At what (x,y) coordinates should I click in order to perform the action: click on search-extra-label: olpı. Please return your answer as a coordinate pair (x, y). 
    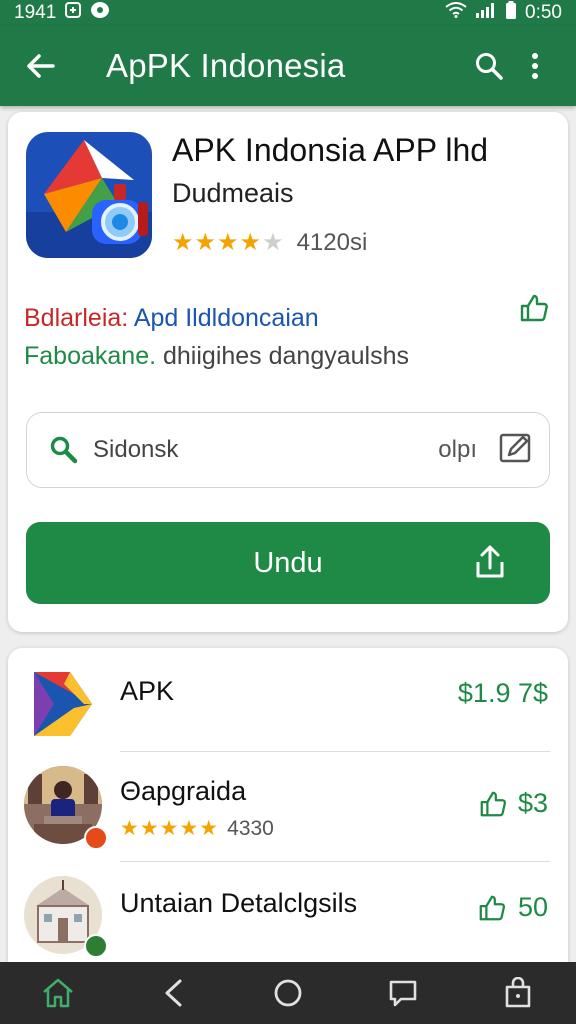
    Looking at the image, I should click on (457, 449).